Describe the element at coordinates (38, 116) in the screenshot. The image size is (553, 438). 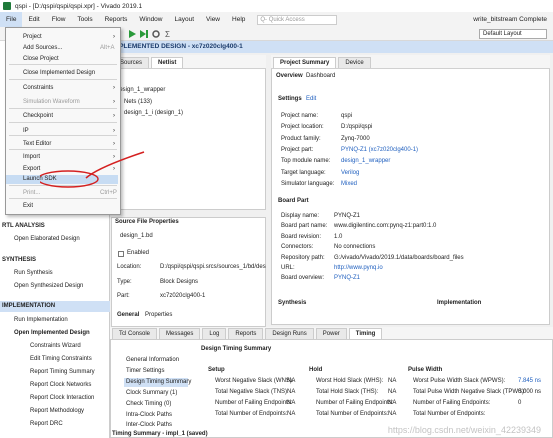
I see `file-menu-item: Checkpoint` at that location.